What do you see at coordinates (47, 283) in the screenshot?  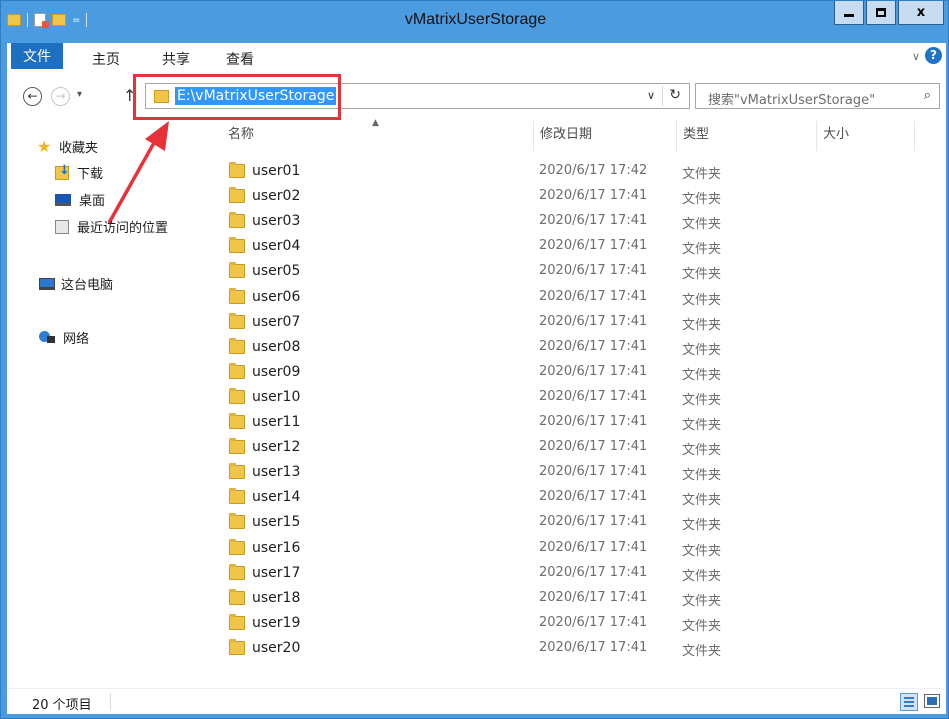 I see `computer-icon` at bounding box center [47, 283].